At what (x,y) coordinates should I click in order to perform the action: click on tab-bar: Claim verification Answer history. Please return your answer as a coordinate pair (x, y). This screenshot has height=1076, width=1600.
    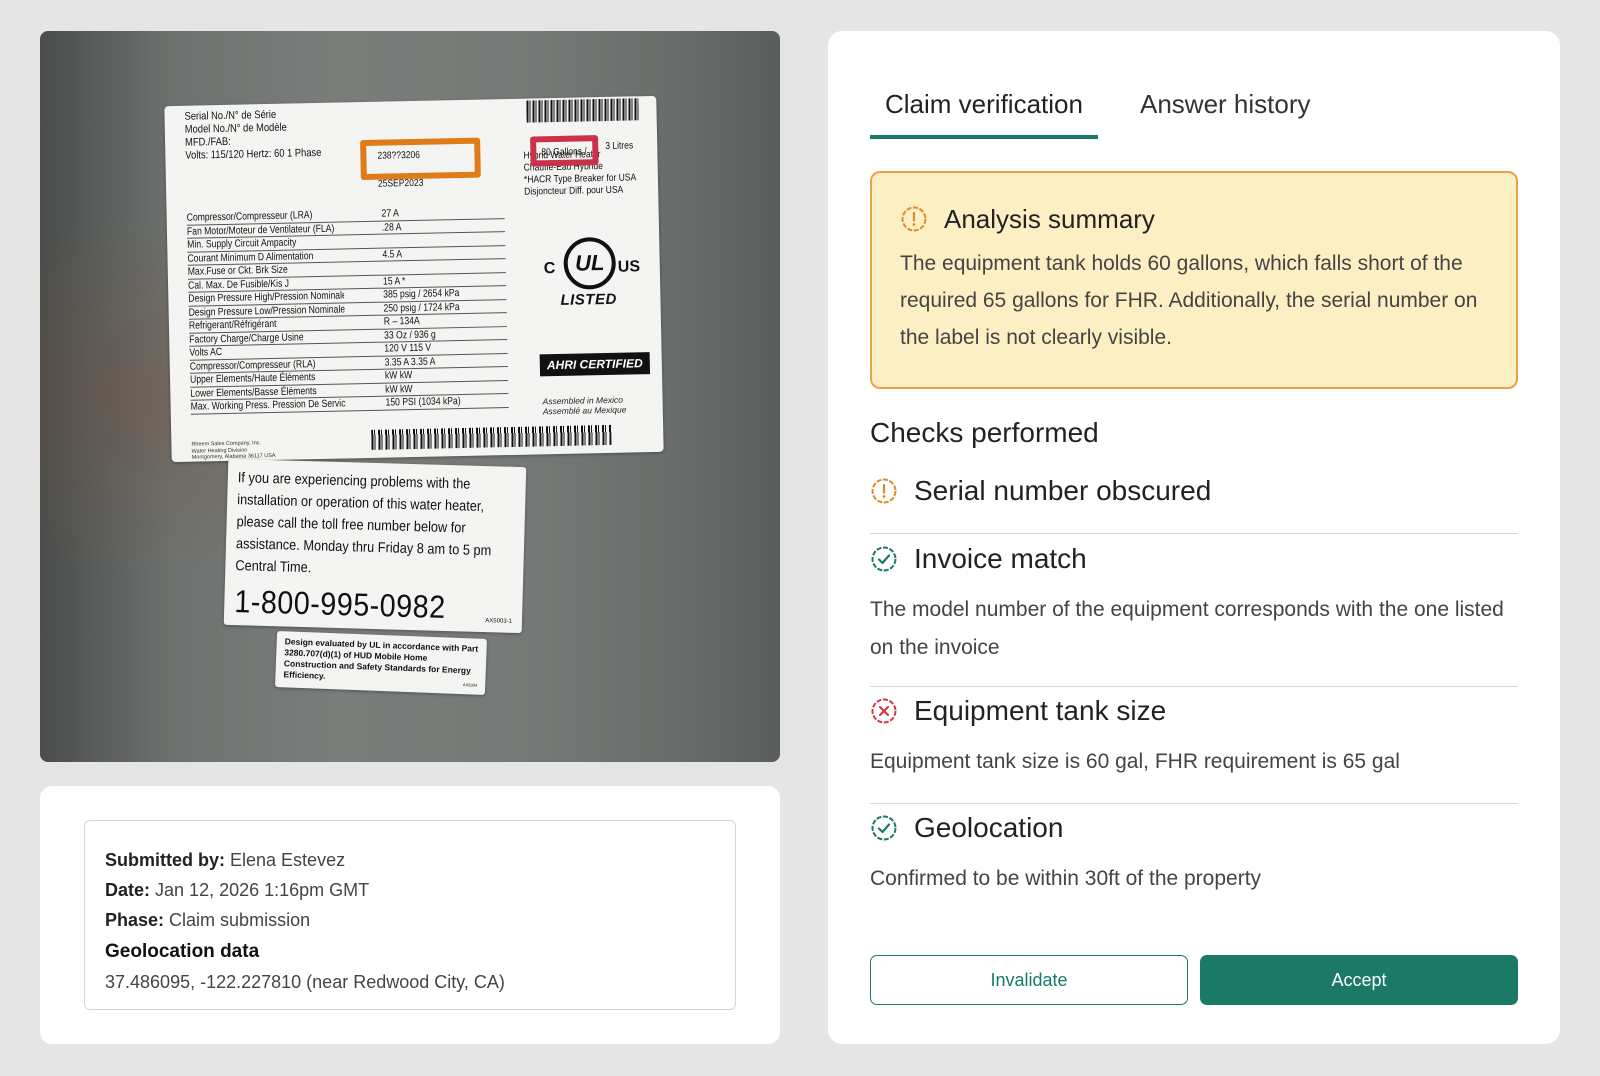
    Looking at the image, I should click on (1190, 111).